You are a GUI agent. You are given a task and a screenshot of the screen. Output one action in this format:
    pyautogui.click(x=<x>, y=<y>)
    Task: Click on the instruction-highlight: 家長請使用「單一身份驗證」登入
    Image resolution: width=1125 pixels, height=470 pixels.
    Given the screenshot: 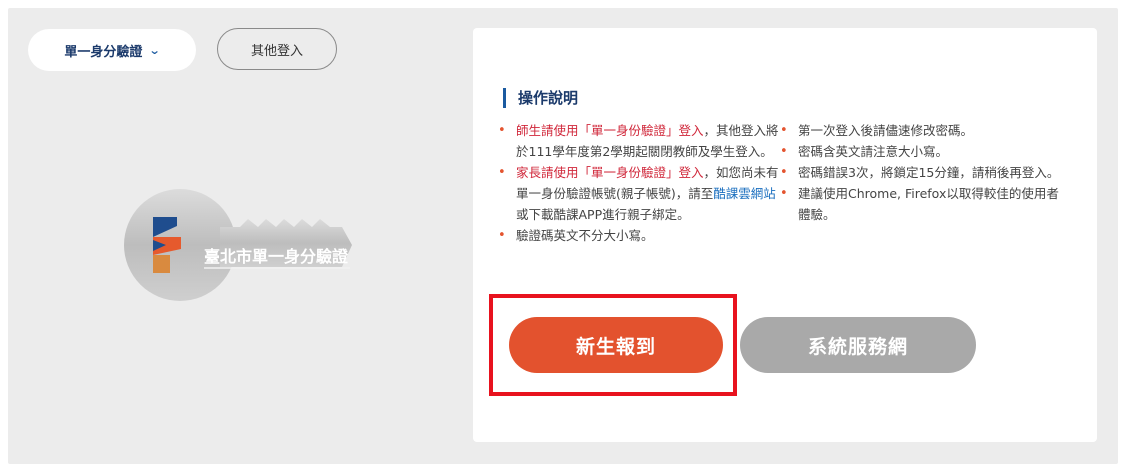 What is the action you would take?
    pyautogui.click(x=610, y=172)
    